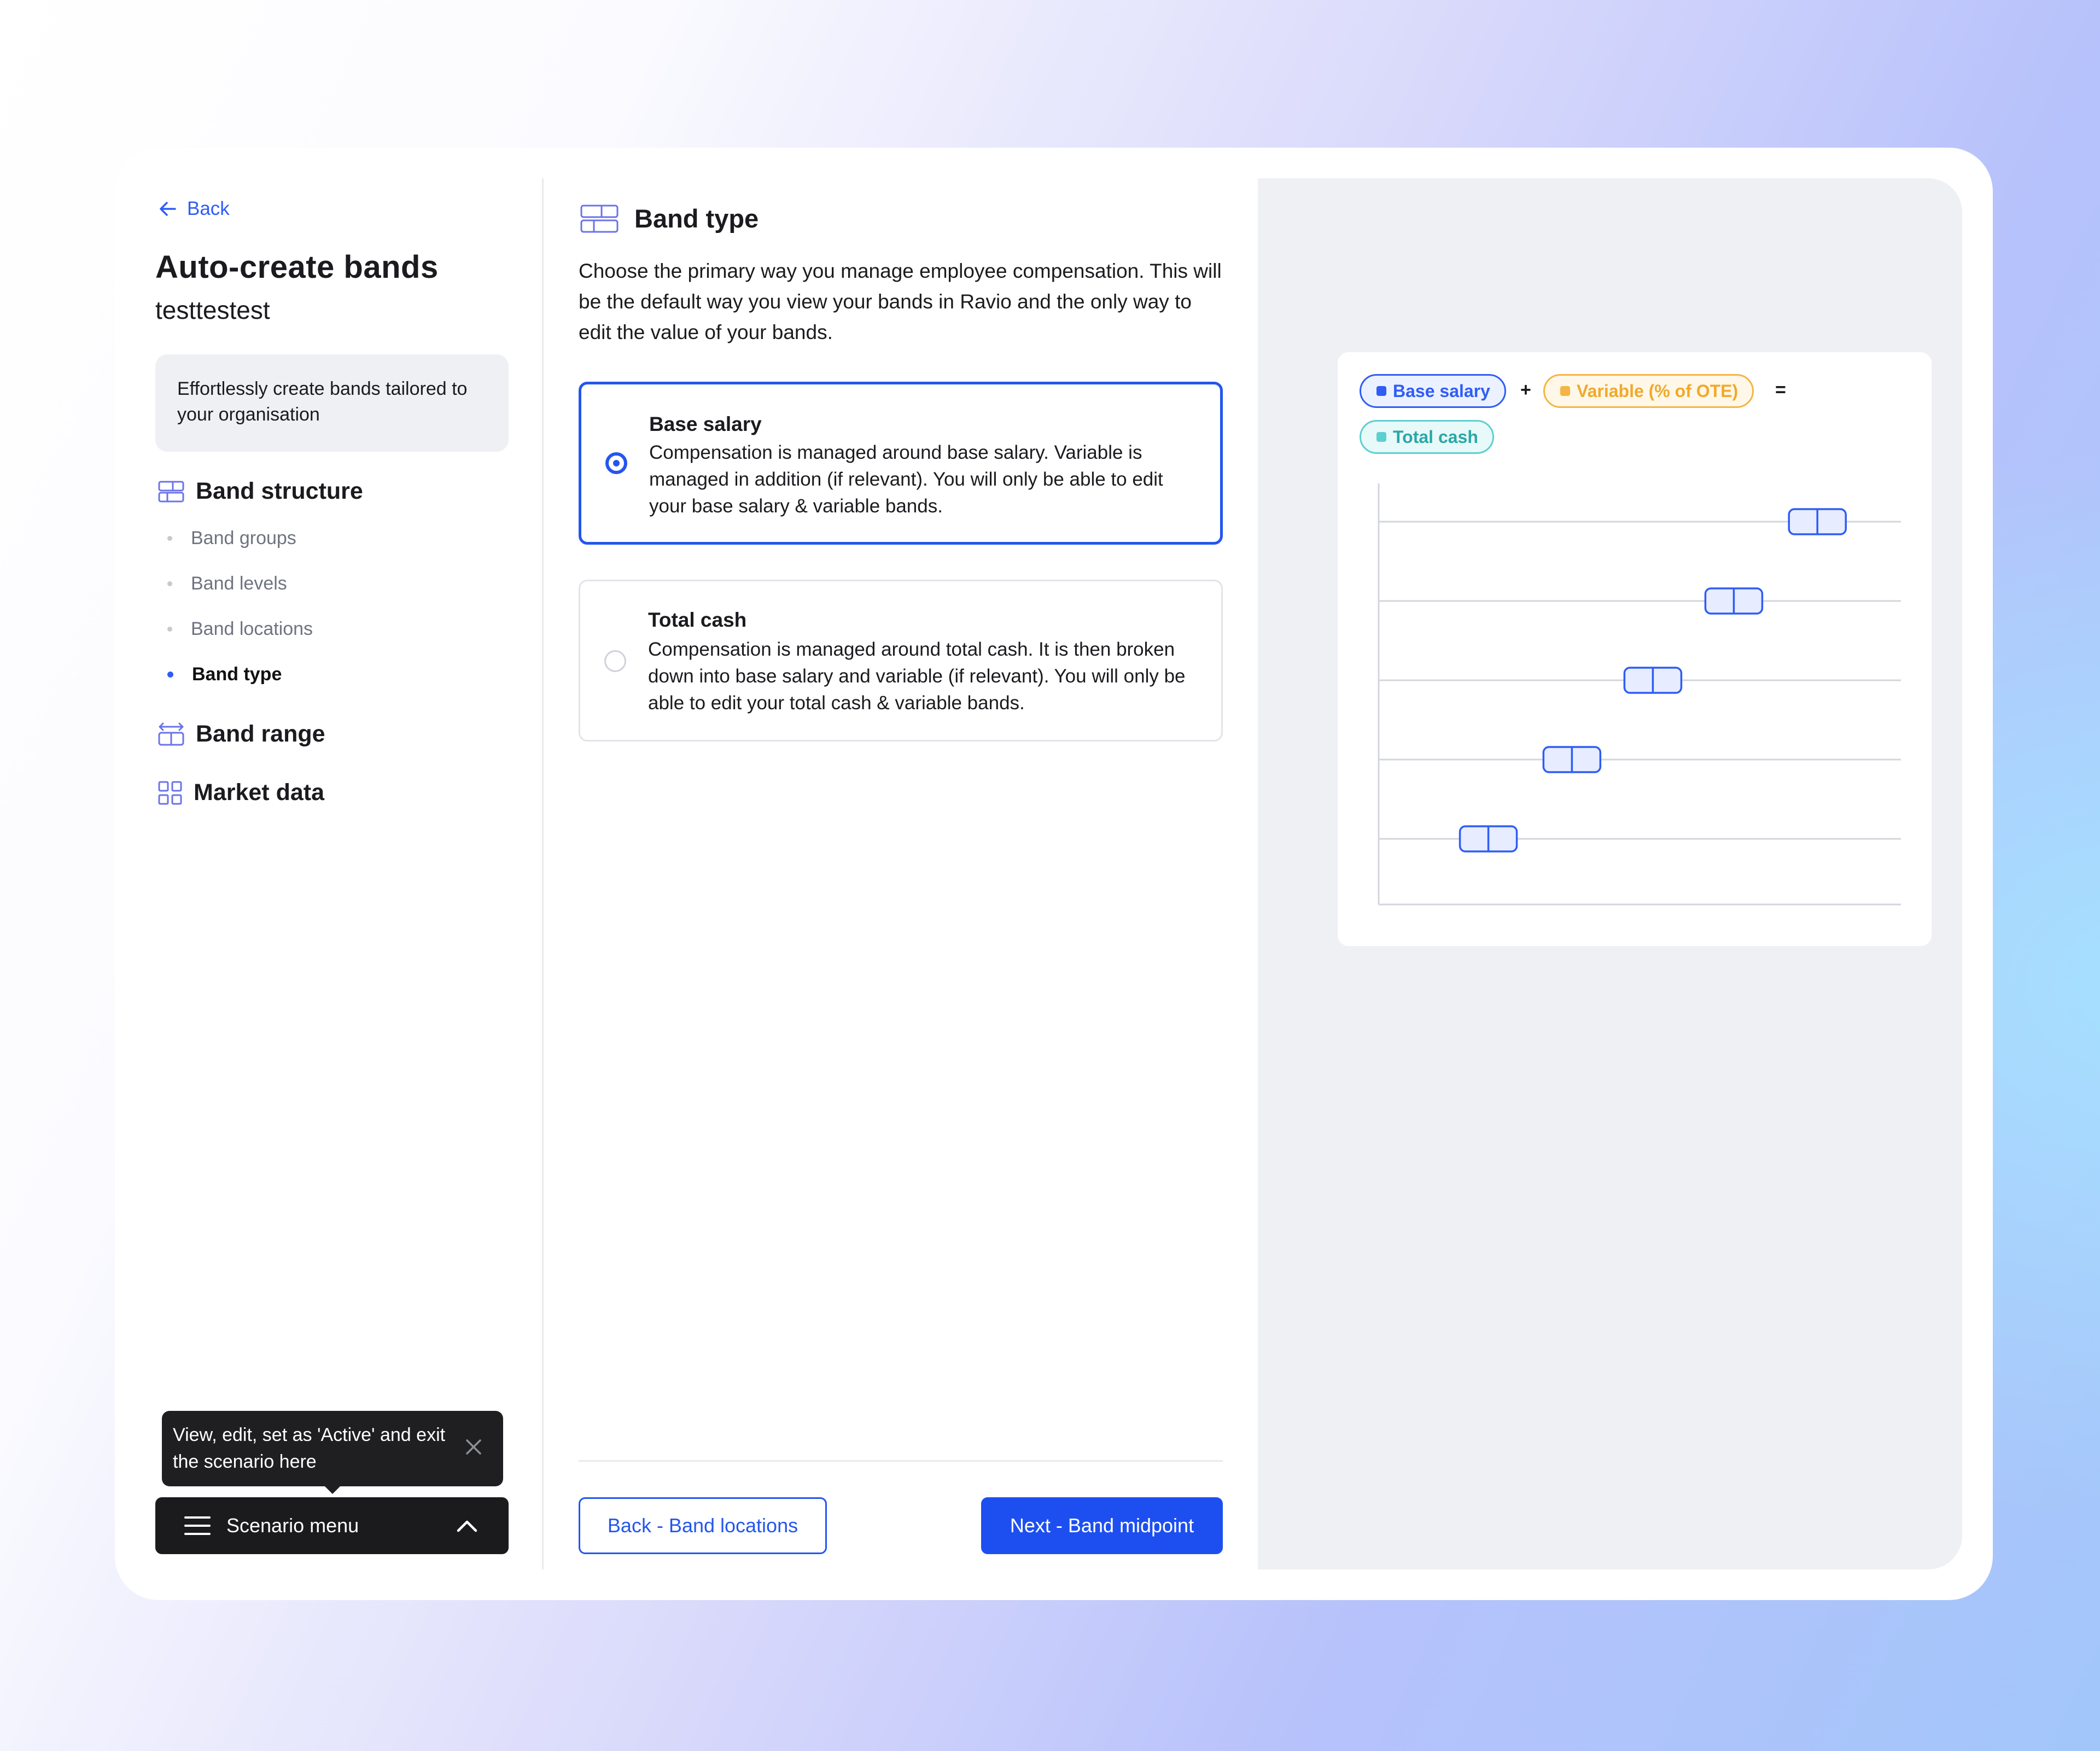  I want to click on sidebar-item-band-groups: Band groups, so click(231, 538).